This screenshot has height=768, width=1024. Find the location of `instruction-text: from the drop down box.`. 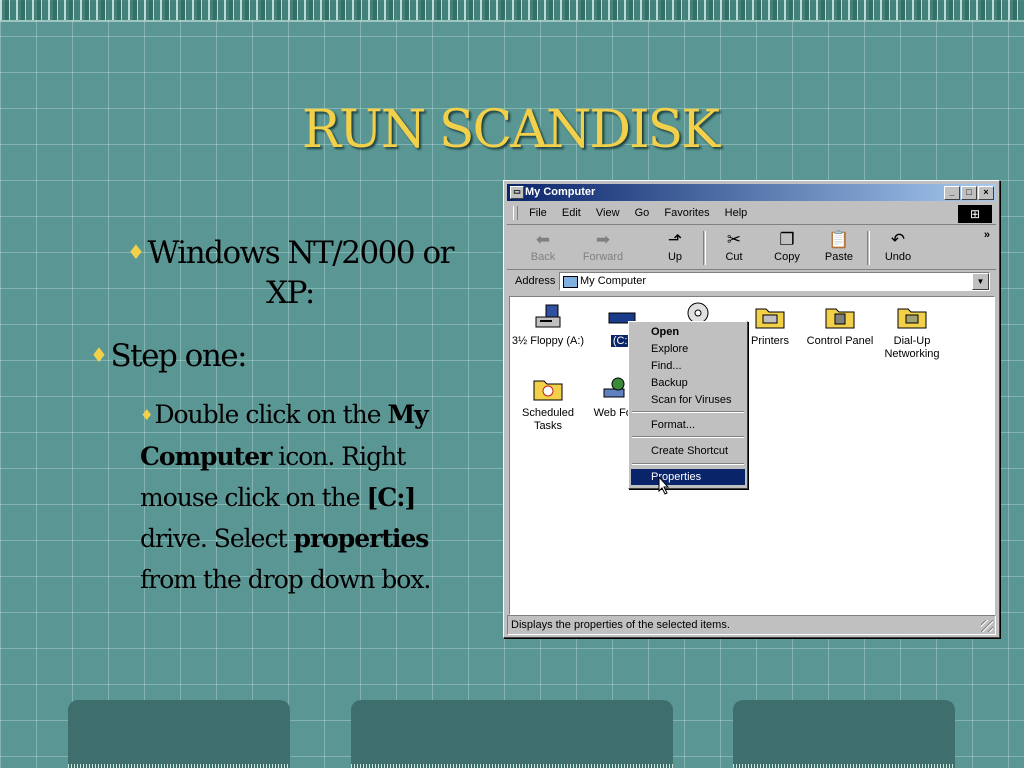

instruction-text: from the drop down box. is located at coordinates (285, 579).